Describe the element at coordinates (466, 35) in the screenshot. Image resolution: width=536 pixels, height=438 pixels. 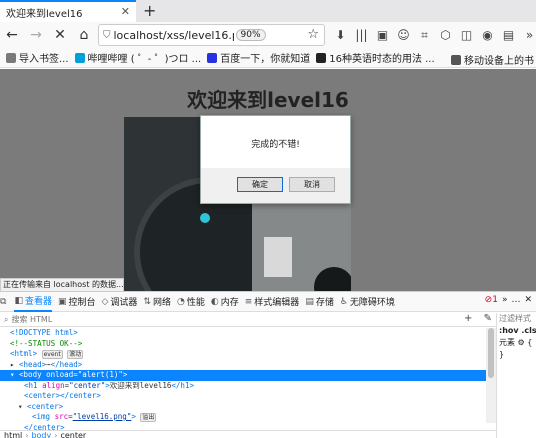
I see `screenshot-icon: ◫` at that location.